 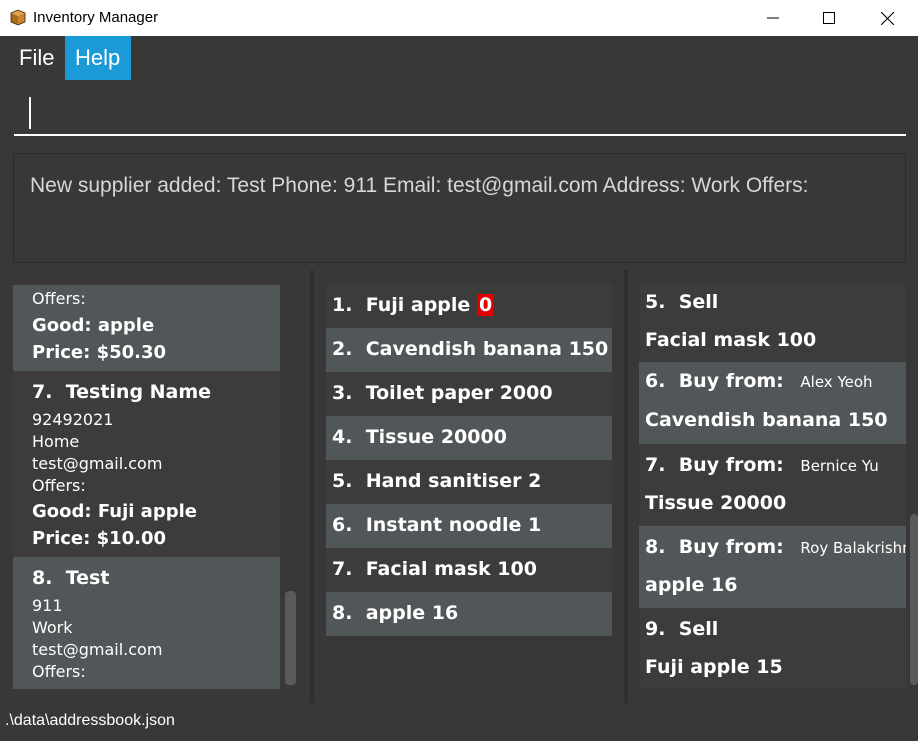 I want to click on supplier-good: Good: Fuji apple, so click(x=114, y=511).